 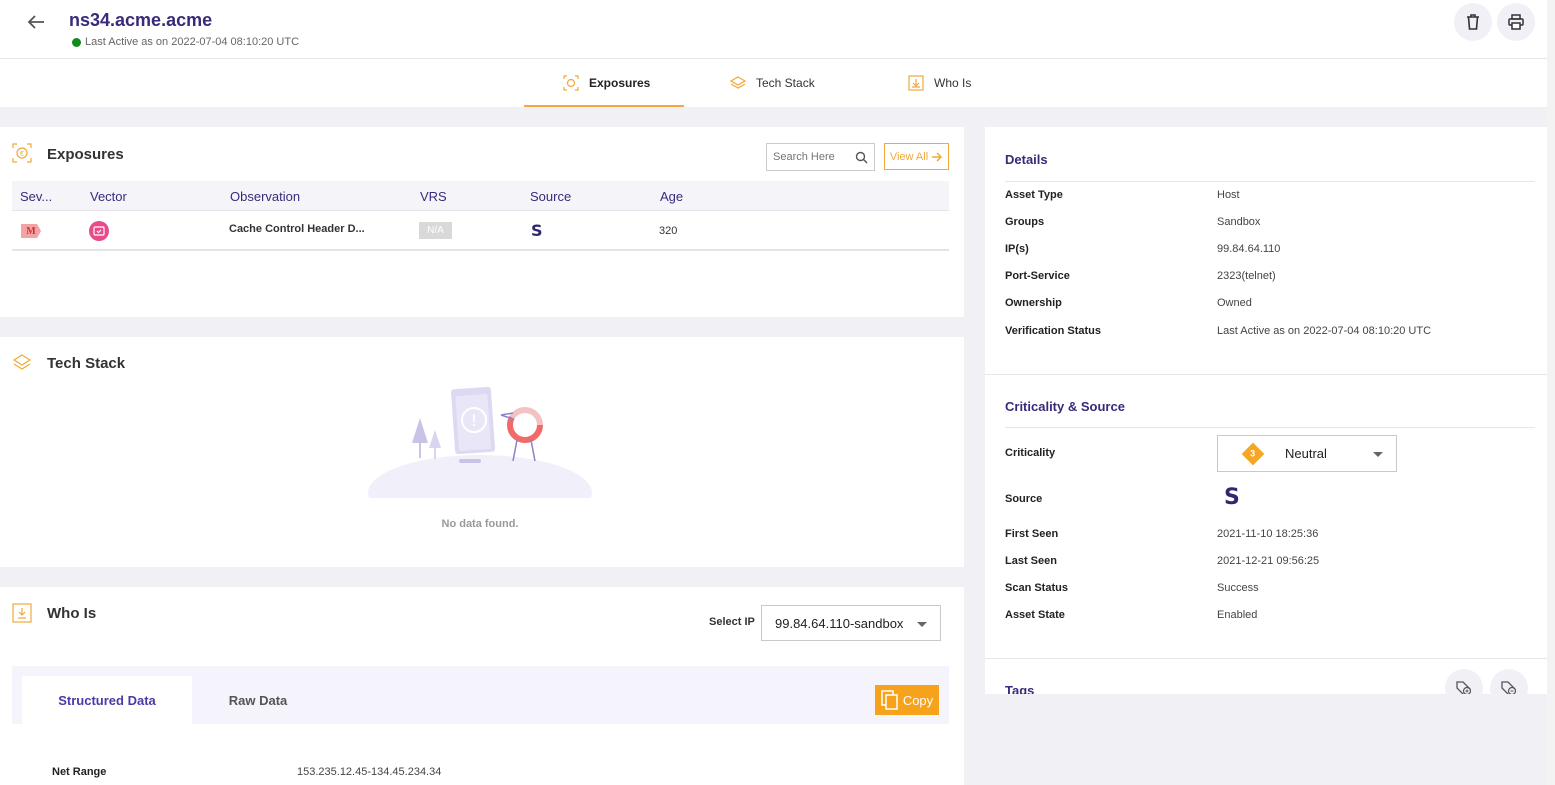 I want to click on select-ip-value: 99.84.64.110-sandbox, so click(x=839, y=623).